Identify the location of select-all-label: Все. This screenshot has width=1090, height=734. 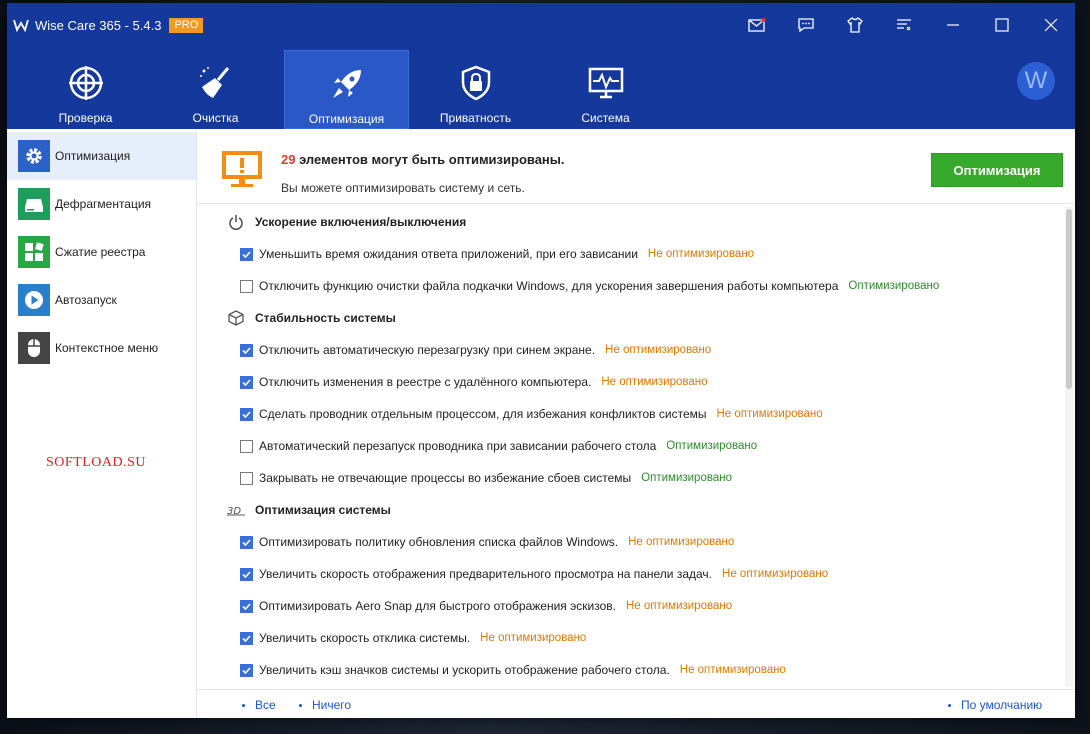
(265, 705).